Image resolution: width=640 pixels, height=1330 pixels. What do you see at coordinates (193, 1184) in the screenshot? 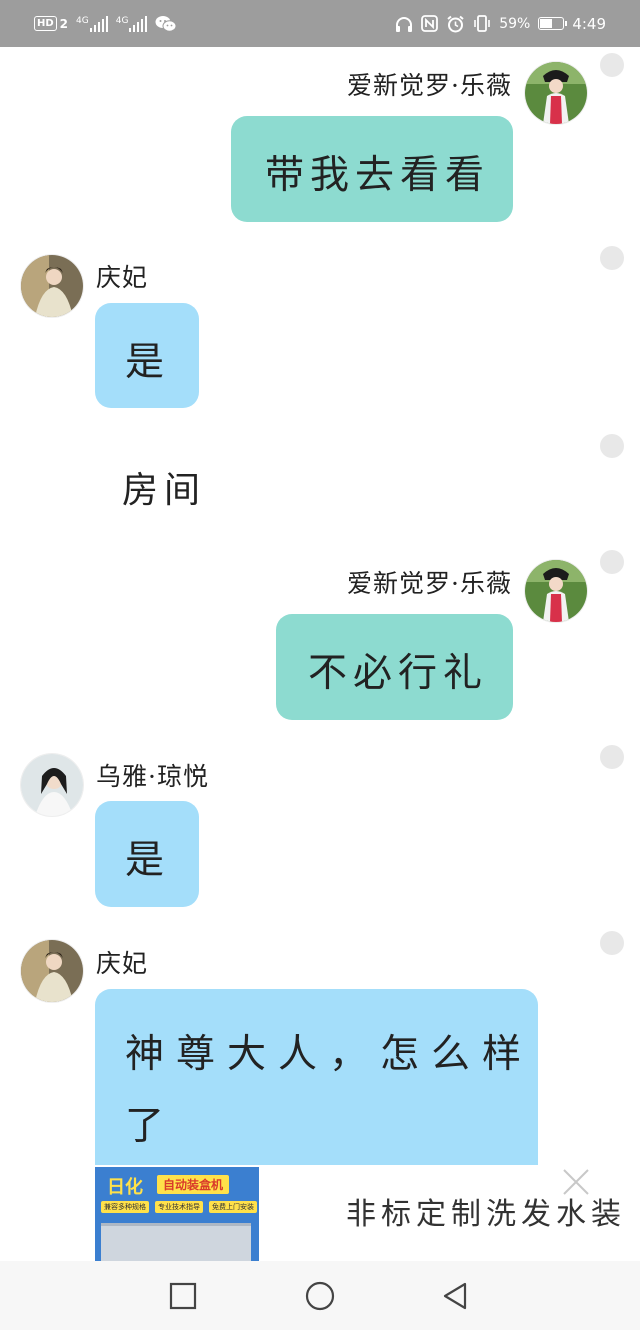
I see `ad-tag: 自动装盒机` at bounding box center [193, 1184].